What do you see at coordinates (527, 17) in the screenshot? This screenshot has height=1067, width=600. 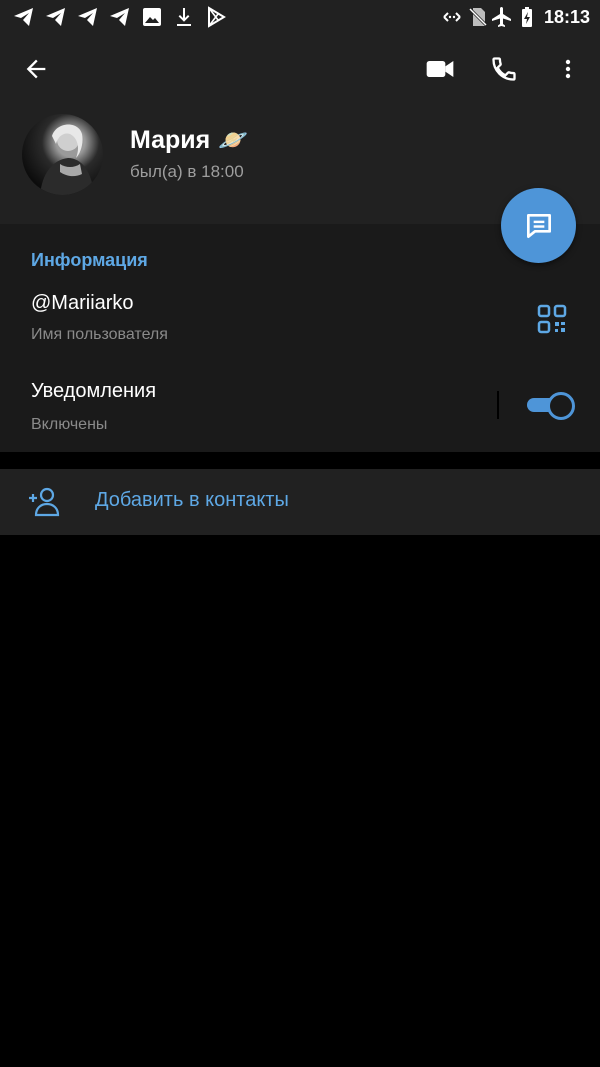 I see `battery-charging-icon` at bounding box center [527, 17].